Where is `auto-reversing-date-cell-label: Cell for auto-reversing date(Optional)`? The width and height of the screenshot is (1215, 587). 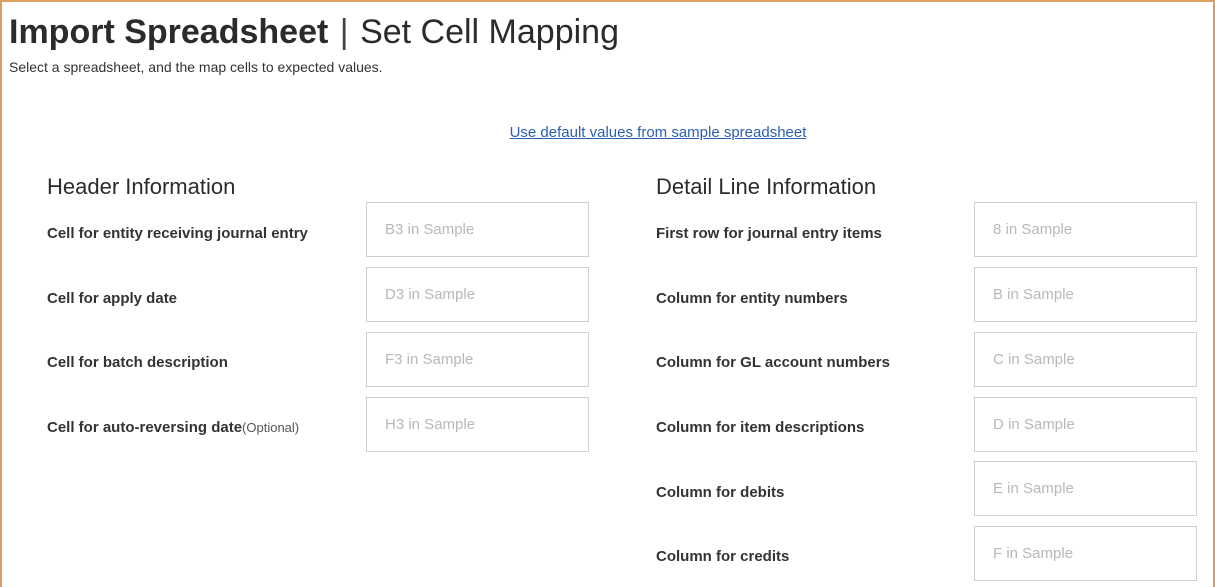 auto-reversing-date-cell-label: Cell for auto-reversing date(Optional) is located at coordinates (173, 428).